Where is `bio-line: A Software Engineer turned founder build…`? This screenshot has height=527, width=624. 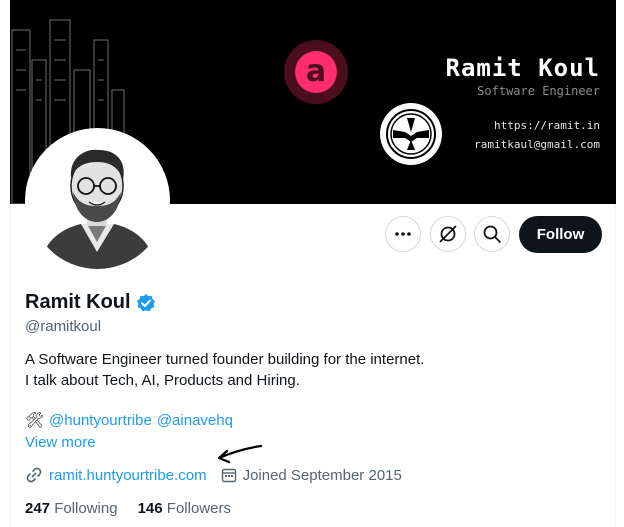
bio-line: A Software Engineer turned founder build… is located at coordinates (225, 359).